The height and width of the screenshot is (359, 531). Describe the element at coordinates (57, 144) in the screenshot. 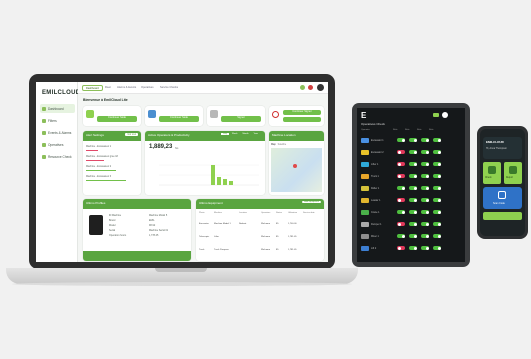

I see `sidebar-item-operatives: Operatives` at that location.